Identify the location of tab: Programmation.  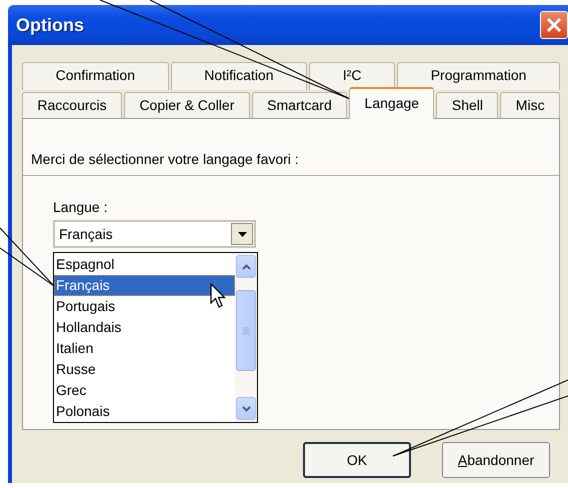
(478, 76).